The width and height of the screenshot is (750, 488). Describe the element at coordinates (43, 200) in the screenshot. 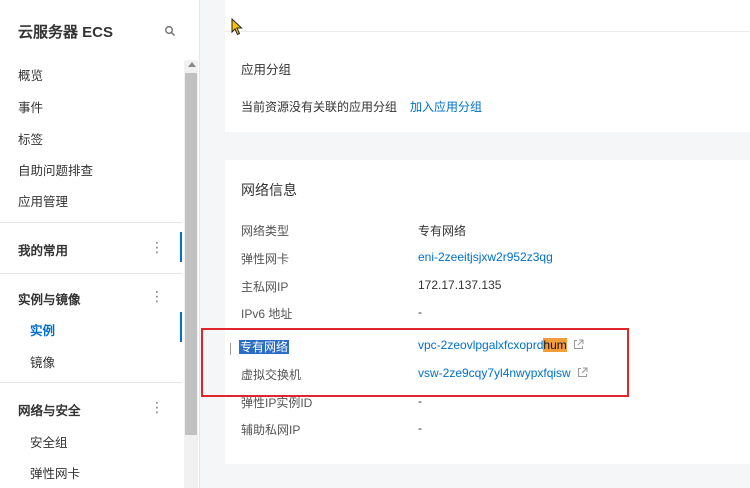

I see `sidebar-item-app-management: 应用管理` at that location.